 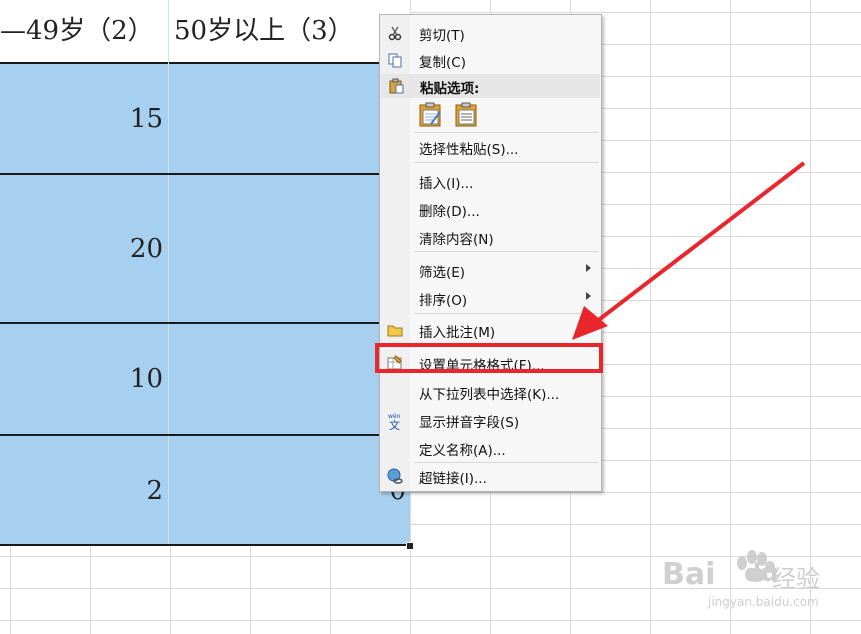 I want to click on red-arrow-icon, so click(x=689, y=250).